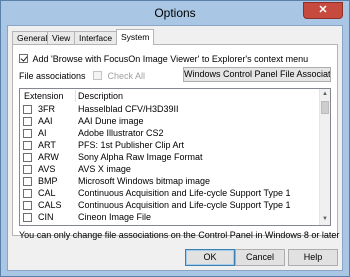  I want to click on scroll-up-icon: ▲, so click(325, 94).